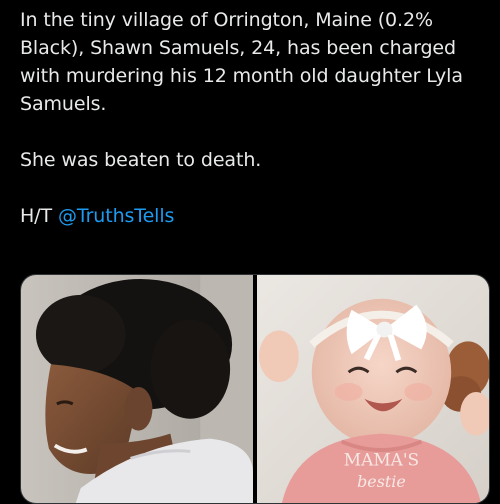  Describe the element at coordinates (255, 216) in the screenshot. I see `hat-tip-line: H/T @TruthsTells` at that location.